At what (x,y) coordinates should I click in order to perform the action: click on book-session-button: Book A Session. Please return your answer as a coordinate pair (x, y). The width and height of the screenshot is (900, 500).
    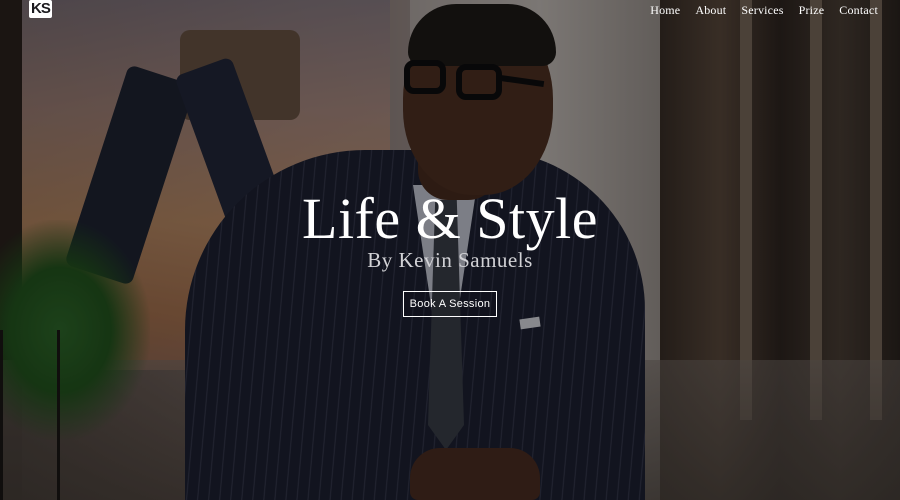
    Looking at the image, I should click on (450, 304).